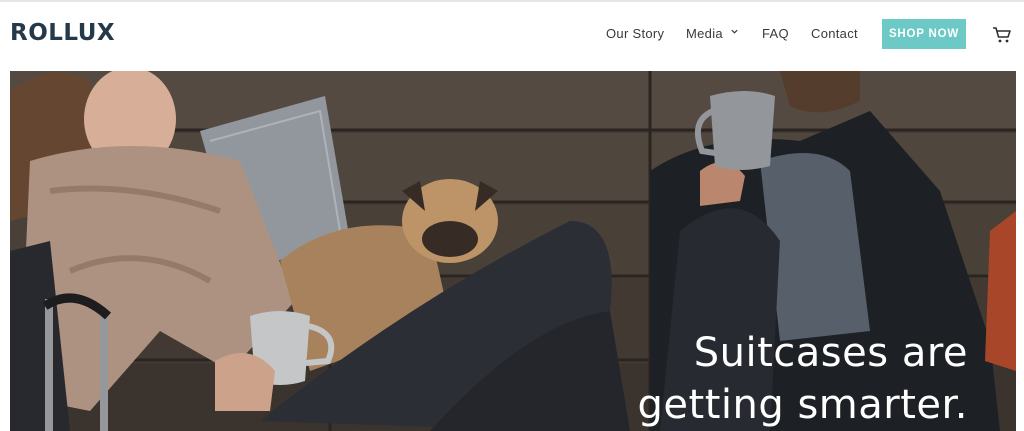  What do you see at coordinates (834, 33) in the screenshot?
I see `nav-contact: Contact` at bounding box center [834, 33].